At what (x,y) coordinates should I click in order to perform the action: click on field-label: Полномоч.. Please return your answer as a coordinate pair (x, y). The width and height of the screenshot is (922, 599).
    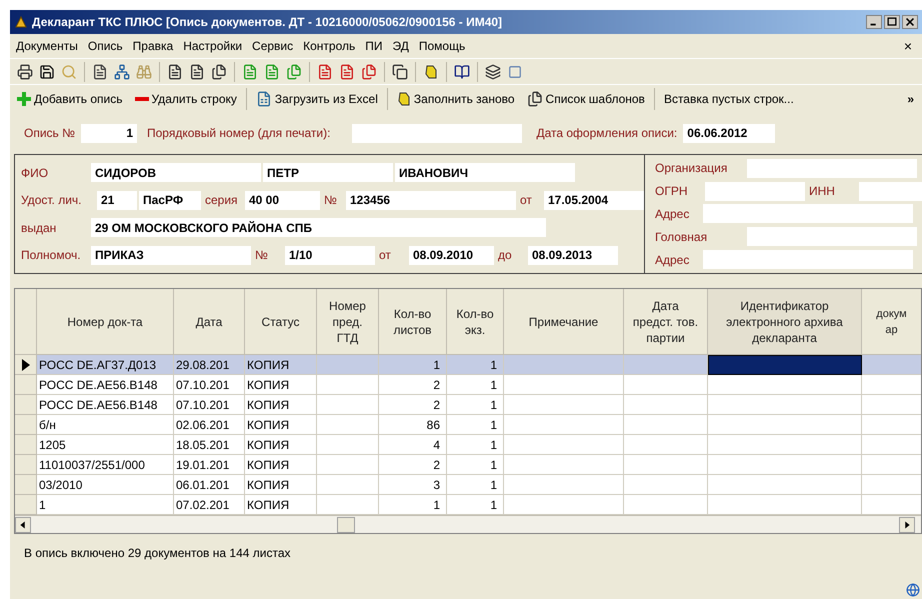
    Looking at the image, I should click on (51, 255).